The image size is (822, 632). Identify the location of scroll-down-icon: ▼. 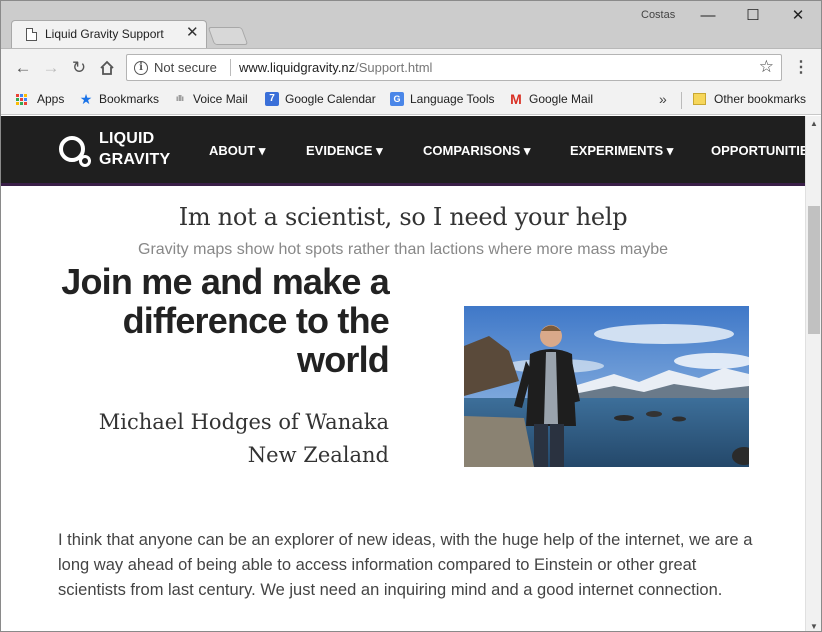
(814, 626).